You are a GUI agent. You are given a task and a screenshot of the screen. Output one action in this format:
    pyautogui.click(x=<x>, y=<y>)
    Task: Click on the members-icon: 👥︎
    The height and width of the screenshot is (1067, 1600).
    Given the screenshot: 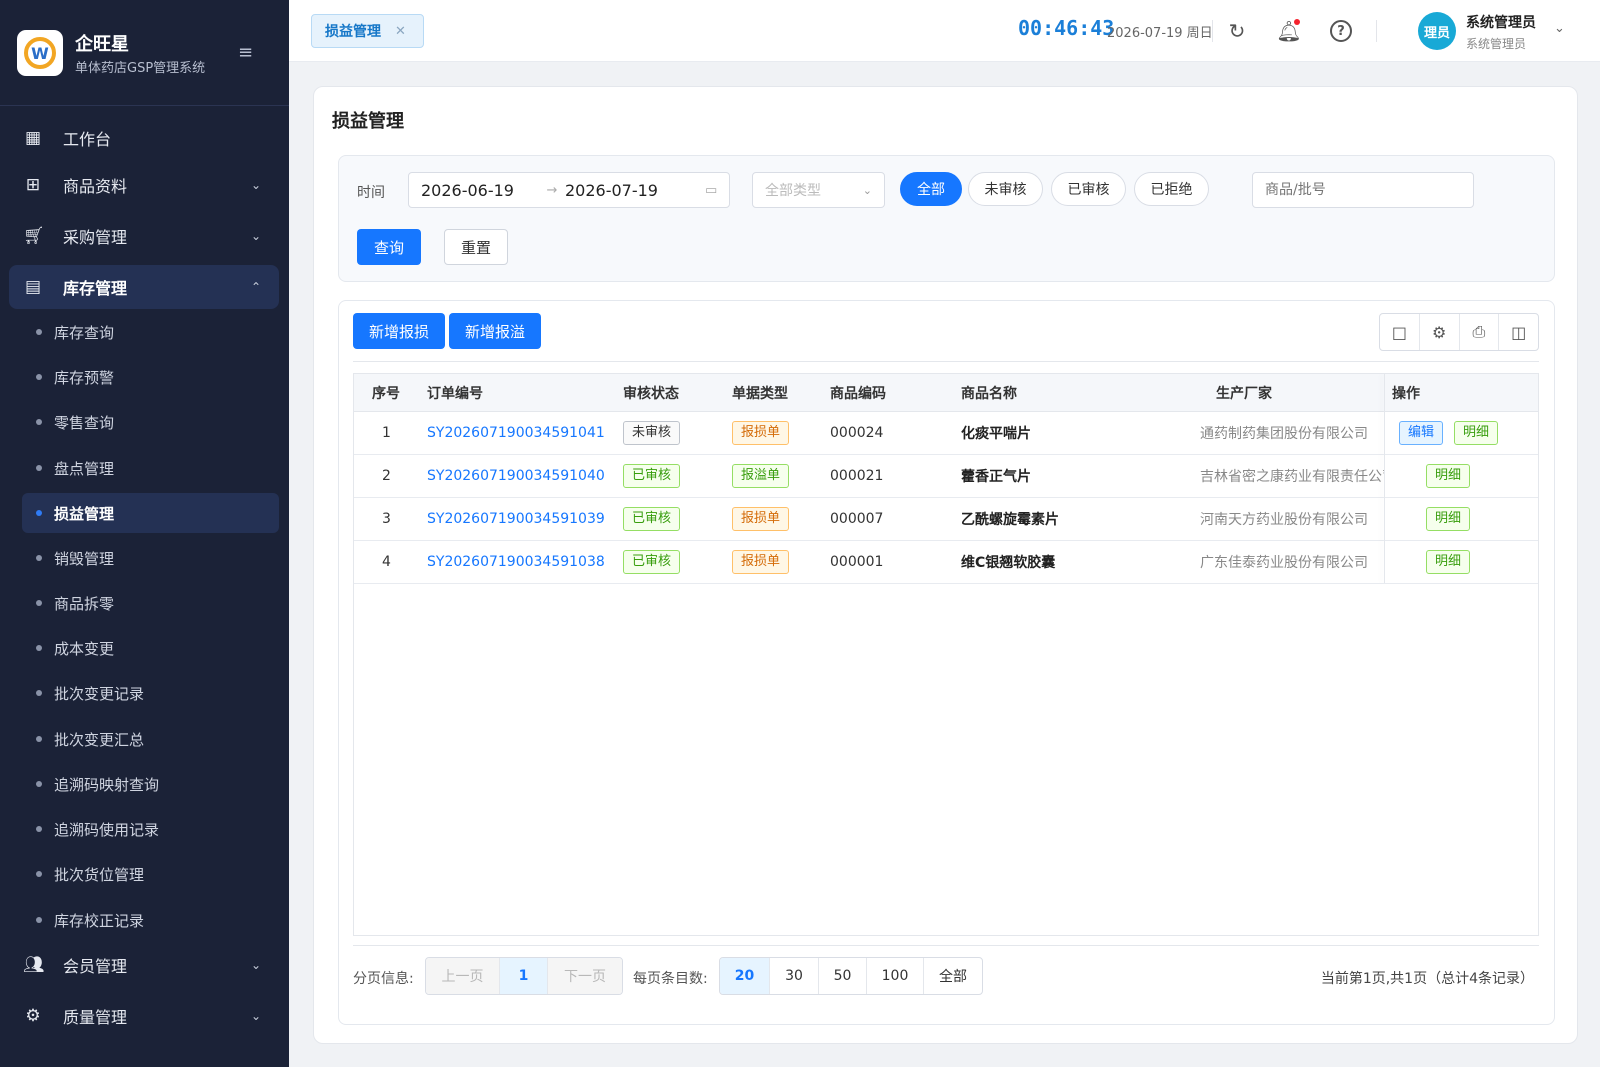 What is the action you would take?
    pyautogui.click(x=34, y=965)
    